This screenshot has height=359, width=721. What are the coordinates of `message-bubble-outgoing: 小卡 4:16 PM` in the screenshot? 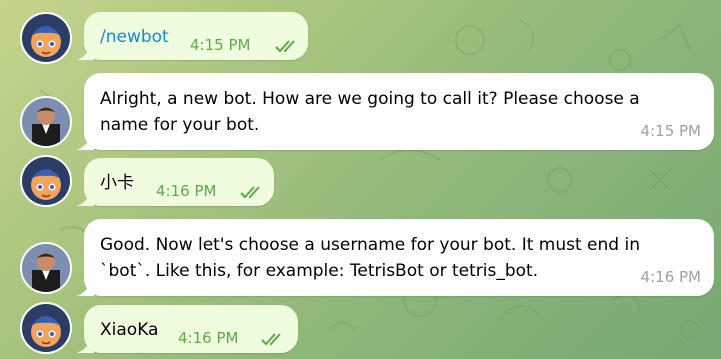 It's located at (175, 182).